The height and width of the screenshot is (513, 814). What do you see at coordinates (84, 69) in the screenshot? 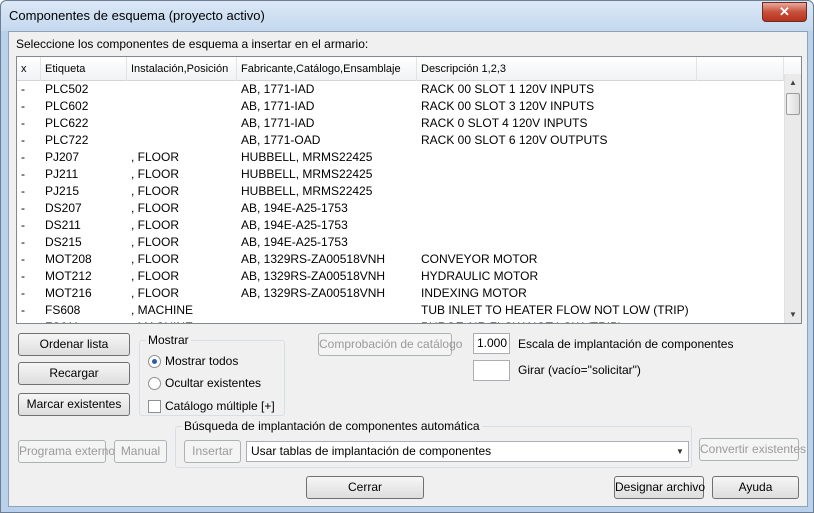
I see `column-header-etiqueta: Etiqueta` at bounding box center [84, 69].